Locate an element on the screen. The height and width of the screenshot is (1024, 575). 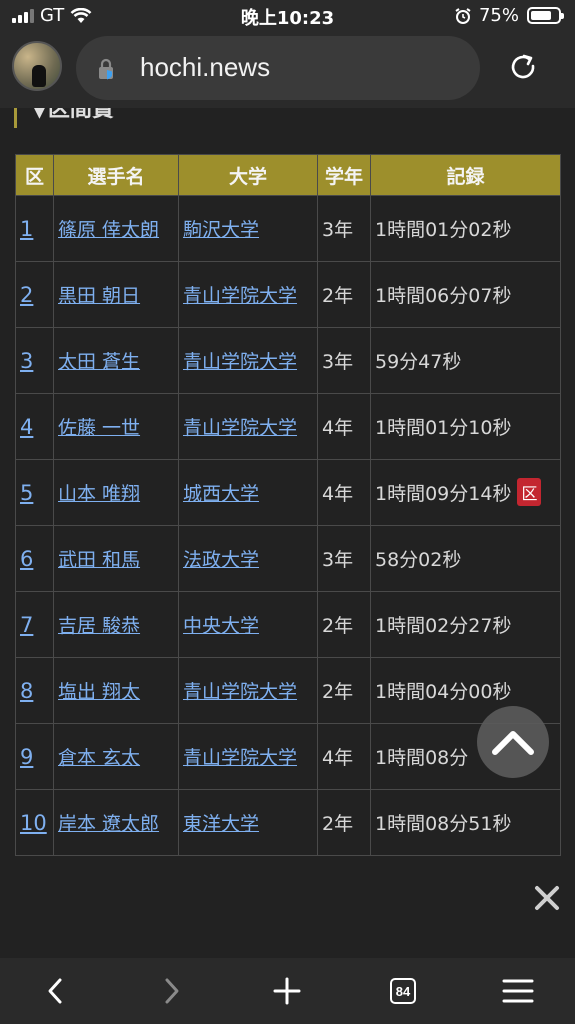
section-link: 4 is located at coordinates (26, 427).